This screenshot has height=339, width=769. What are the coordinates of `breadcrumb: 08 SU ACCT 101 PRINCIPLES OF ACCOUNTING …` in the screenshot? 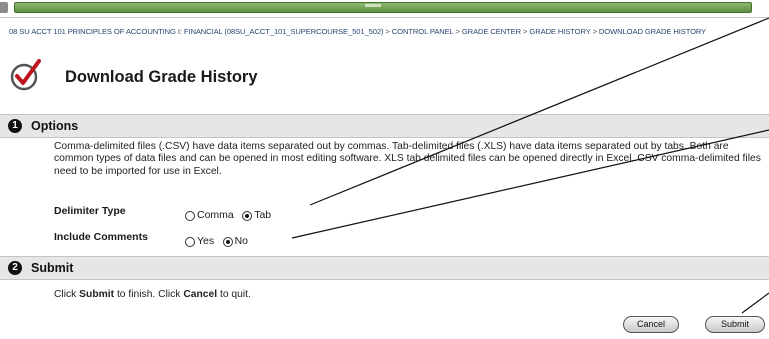 It's located at (386, 32).